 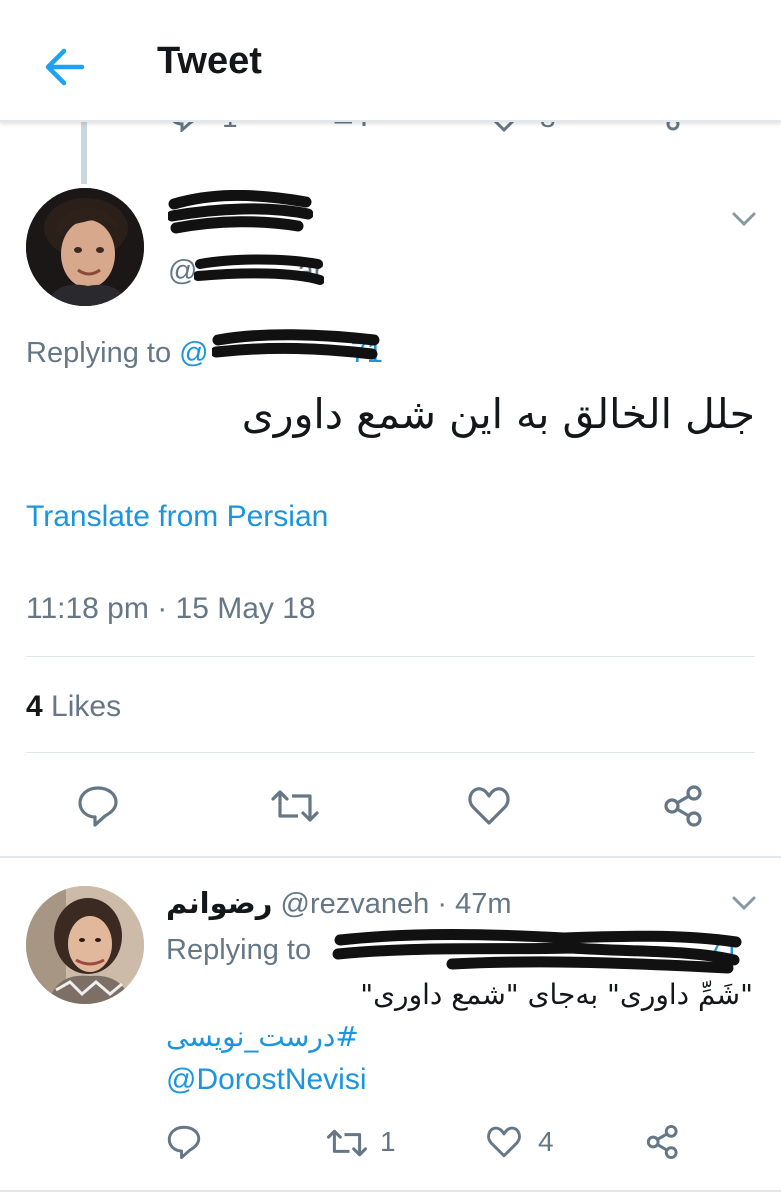 What do you see at coordinates (171, 608) in the screenshot?
I see `tweet-timestamp: 11:18 pm · 15 May 18` at bounding box center [171, 608].